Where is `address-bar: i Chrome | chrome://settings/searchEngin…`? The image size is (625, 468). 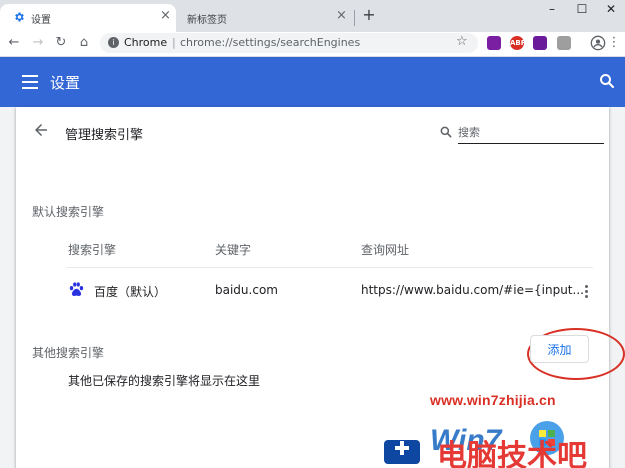 address-bar: i Chrome | chrome://settings/searchEngin… is located at coordinates (289, 43).